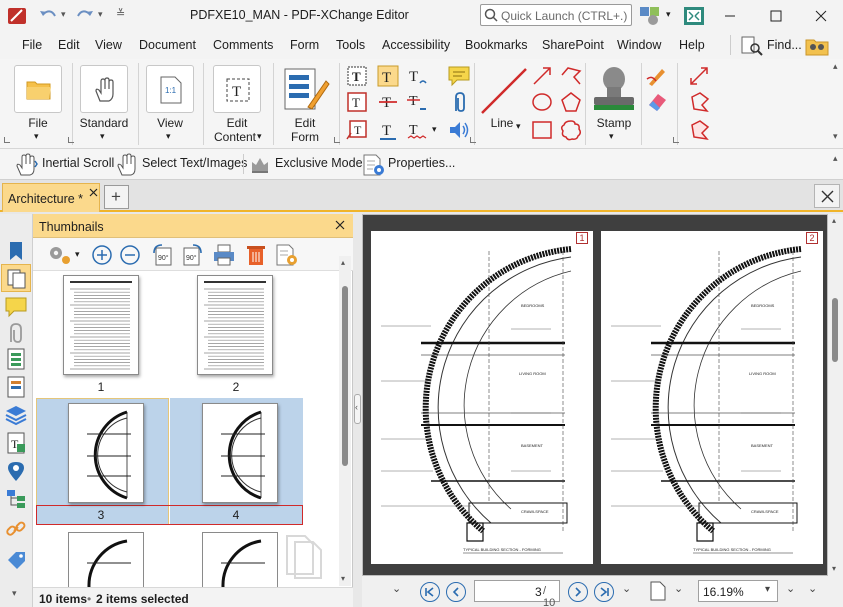 The width and height of the screenshot is (843, 607). What do you see at coordinates (651, 16) in the screenshot?
I see `settings-icon` at bounding box center [651, 16].